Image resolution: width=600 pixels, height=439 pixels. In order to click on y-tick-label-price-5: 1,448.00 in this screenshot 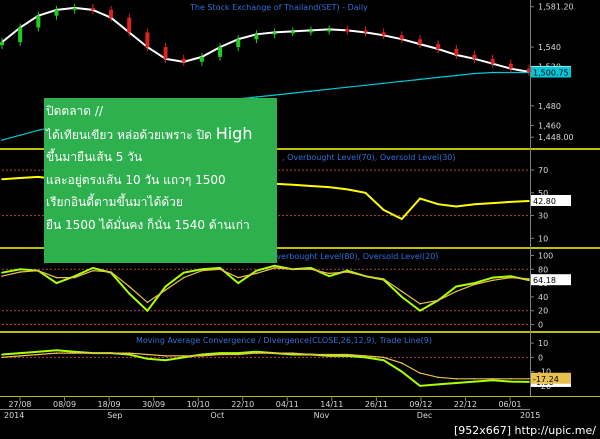, I will do `click(556, 137)`.